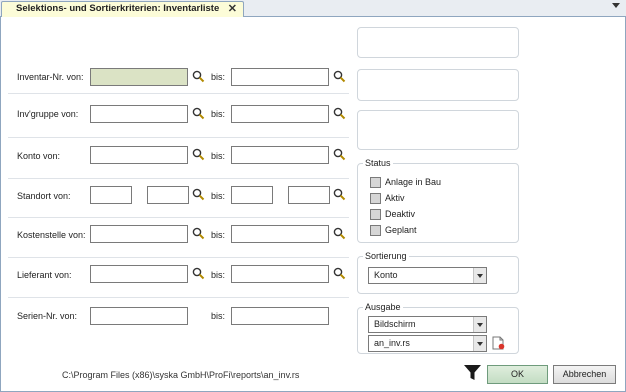 This screenshot has width=626, height=392. Describe the element at coordinates (280, 77) in the screenshot. I see `inventar-nr-to-input` at that location.